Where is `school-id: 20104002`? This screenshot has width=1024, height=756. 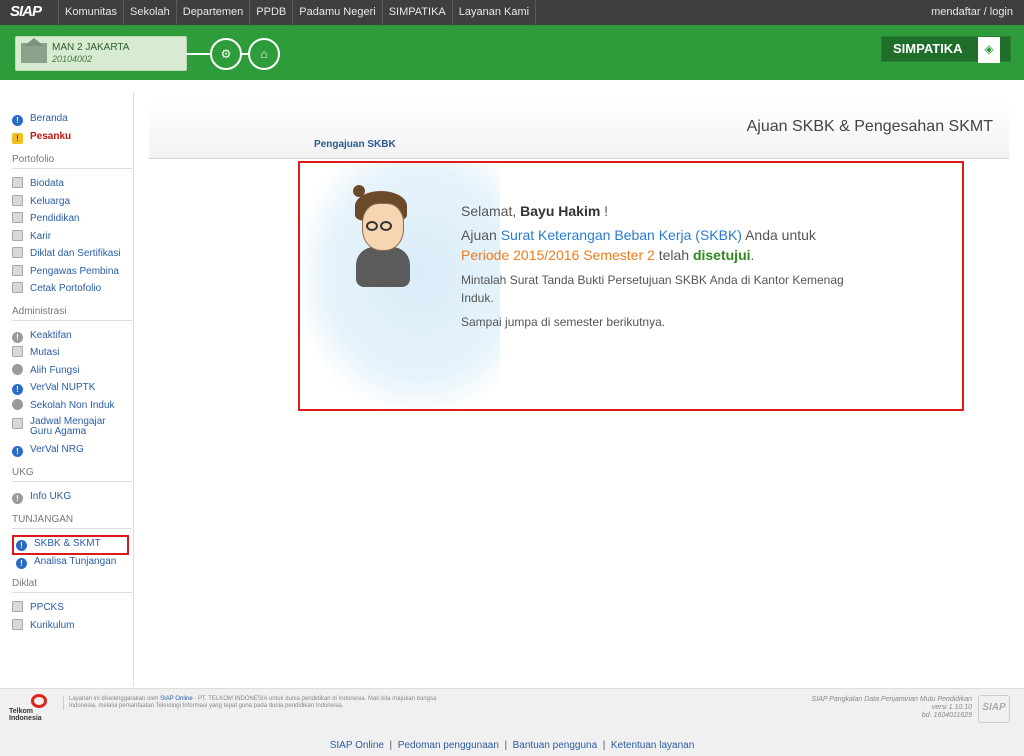
school-id: 20104002 is located at coordinates (72, 59).